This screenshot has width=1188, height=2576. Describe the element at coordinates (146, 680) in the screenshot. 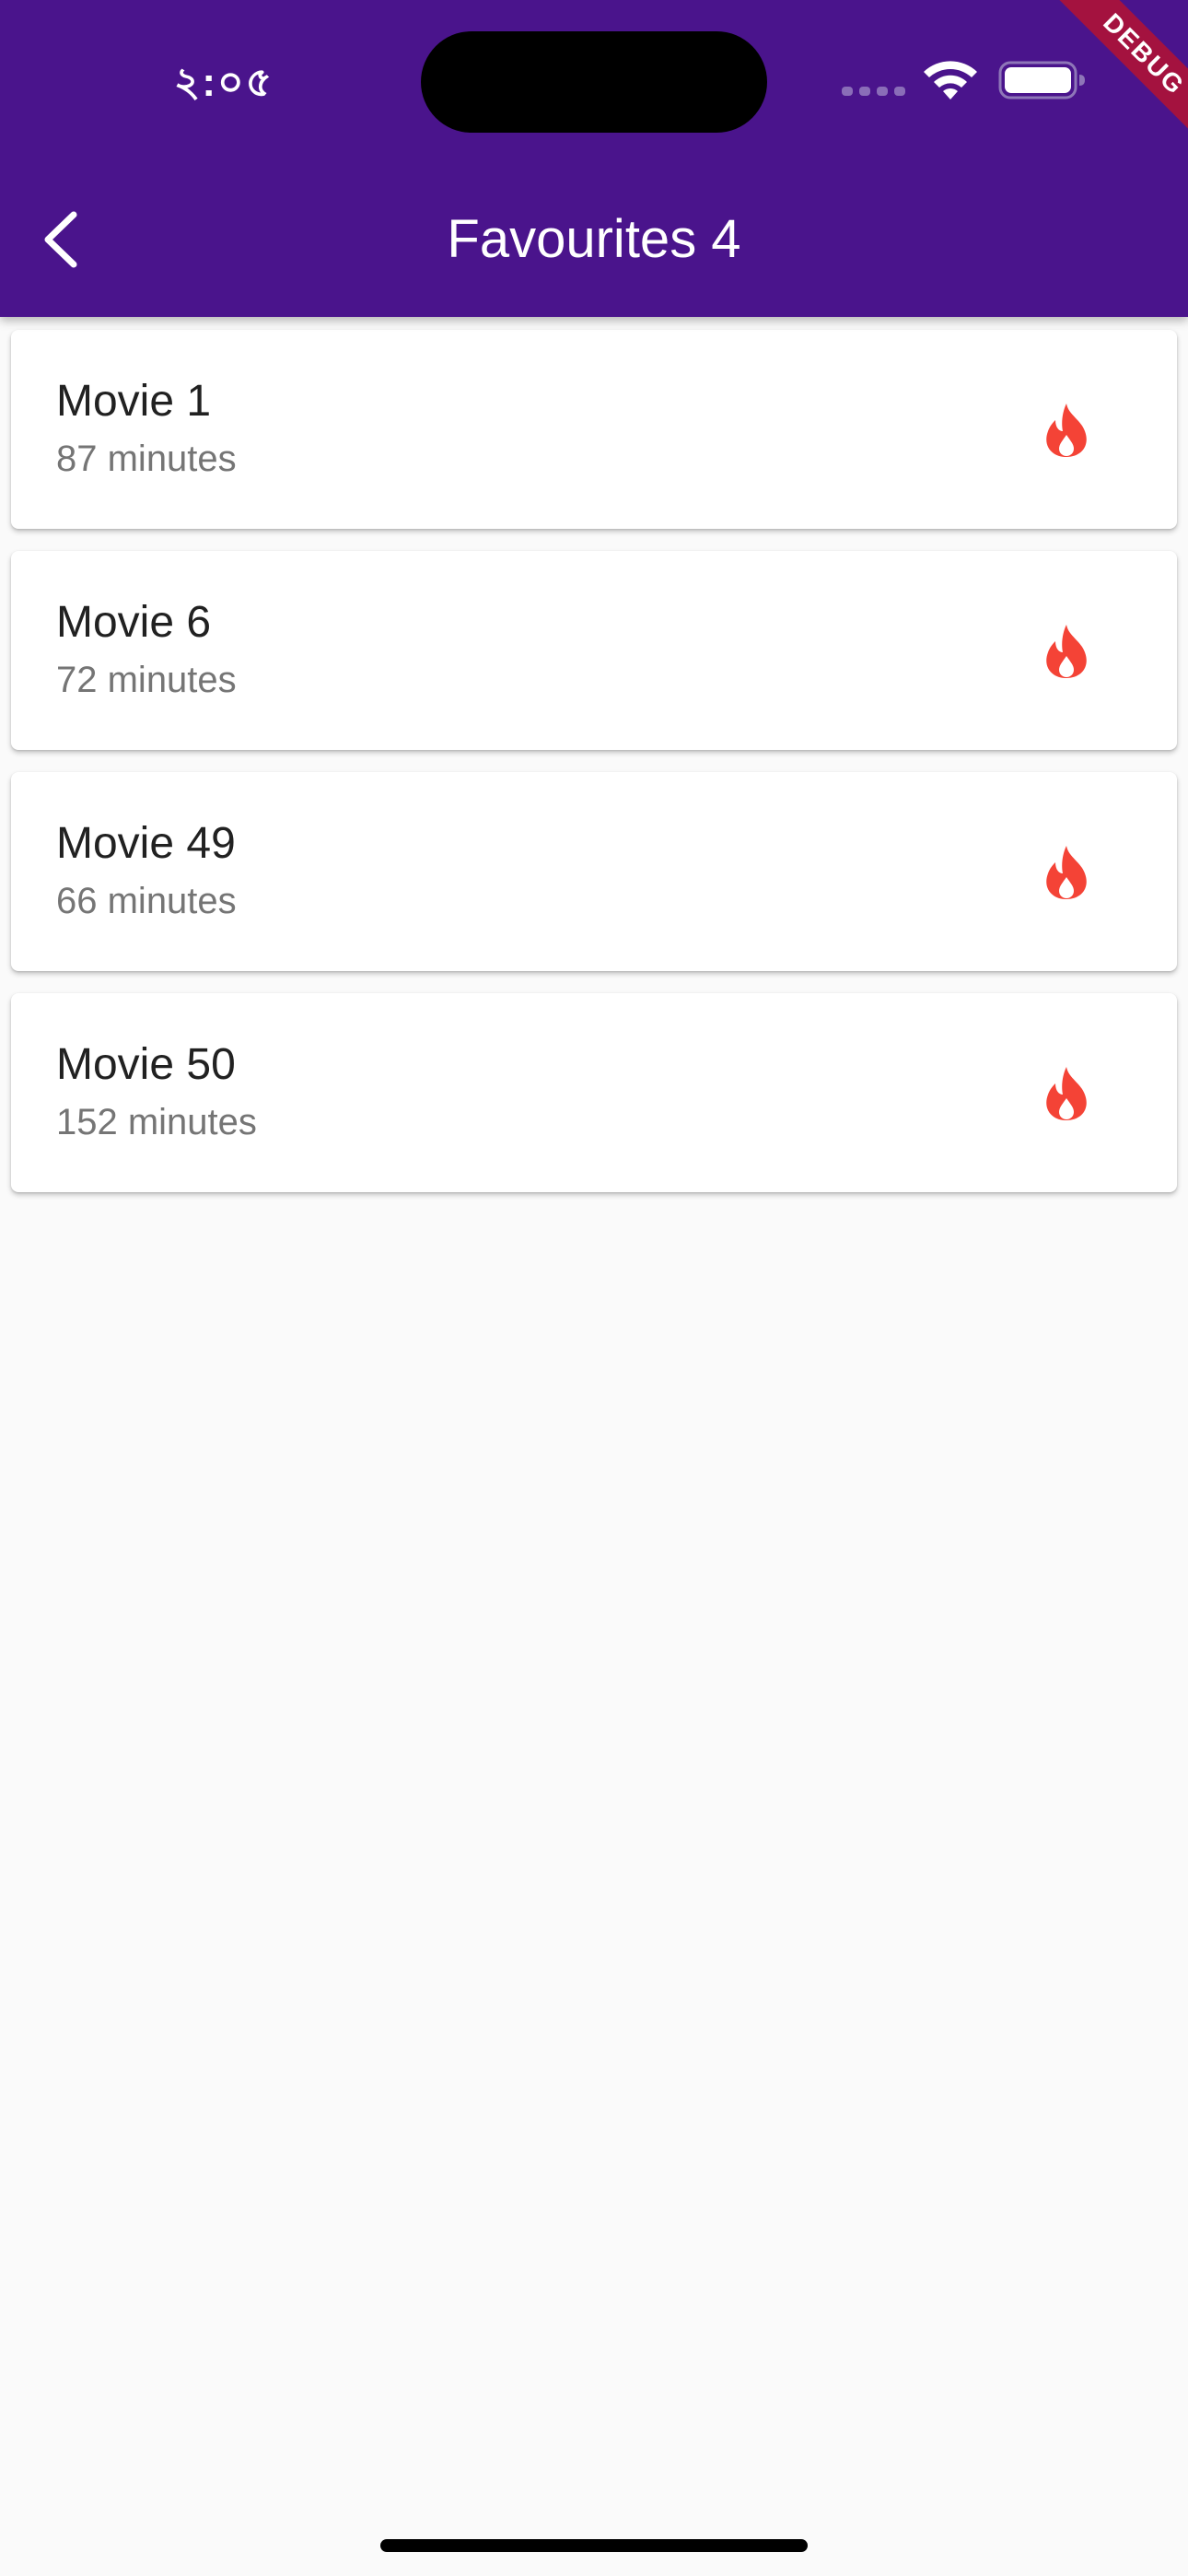

I see `movie-duration: 72 minutes` at that location.